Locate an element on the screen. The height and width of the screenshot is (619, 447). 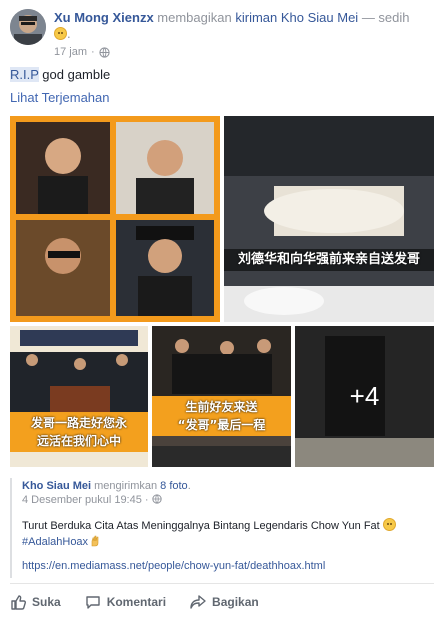
shared-photos-link: 8 foto is located at coordinates (174, 486).